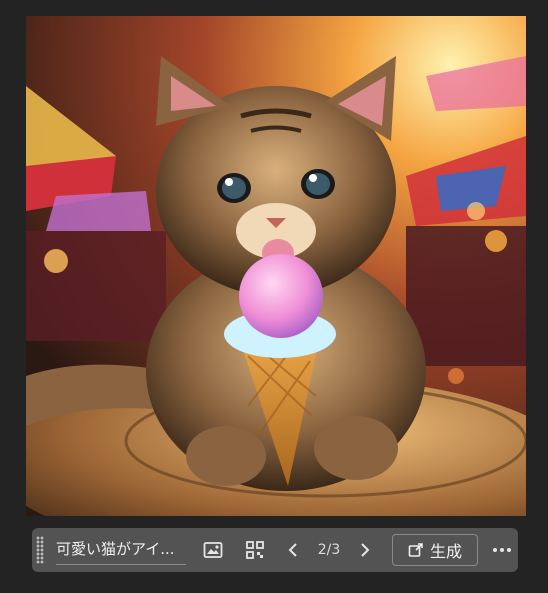  I want to click on page-indicator: 2/3, so click(329, 550).